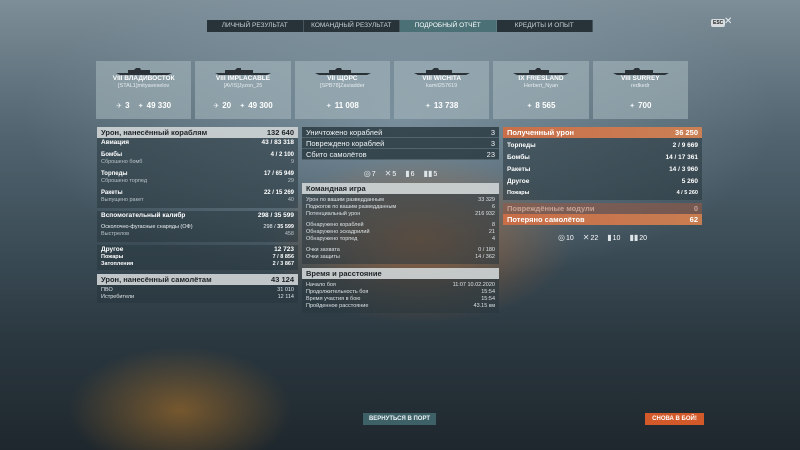 This screenshot has height=450, width=800. Describe the element at coordinates (197, 155) in the screenshot. I see `bombs-row: Бомбы 4 / 2 100` at that location.